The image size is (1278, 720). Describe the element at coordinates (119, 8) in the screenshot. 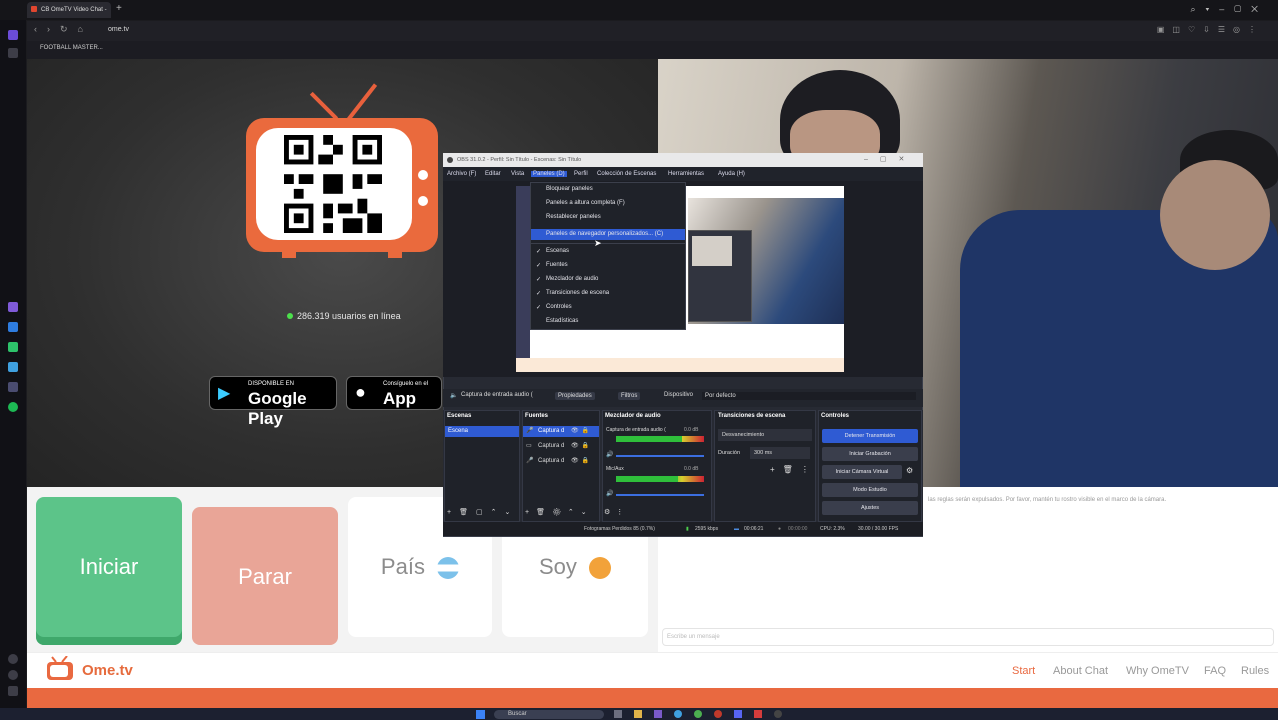

I see `new-tab-icon: +` at that location.